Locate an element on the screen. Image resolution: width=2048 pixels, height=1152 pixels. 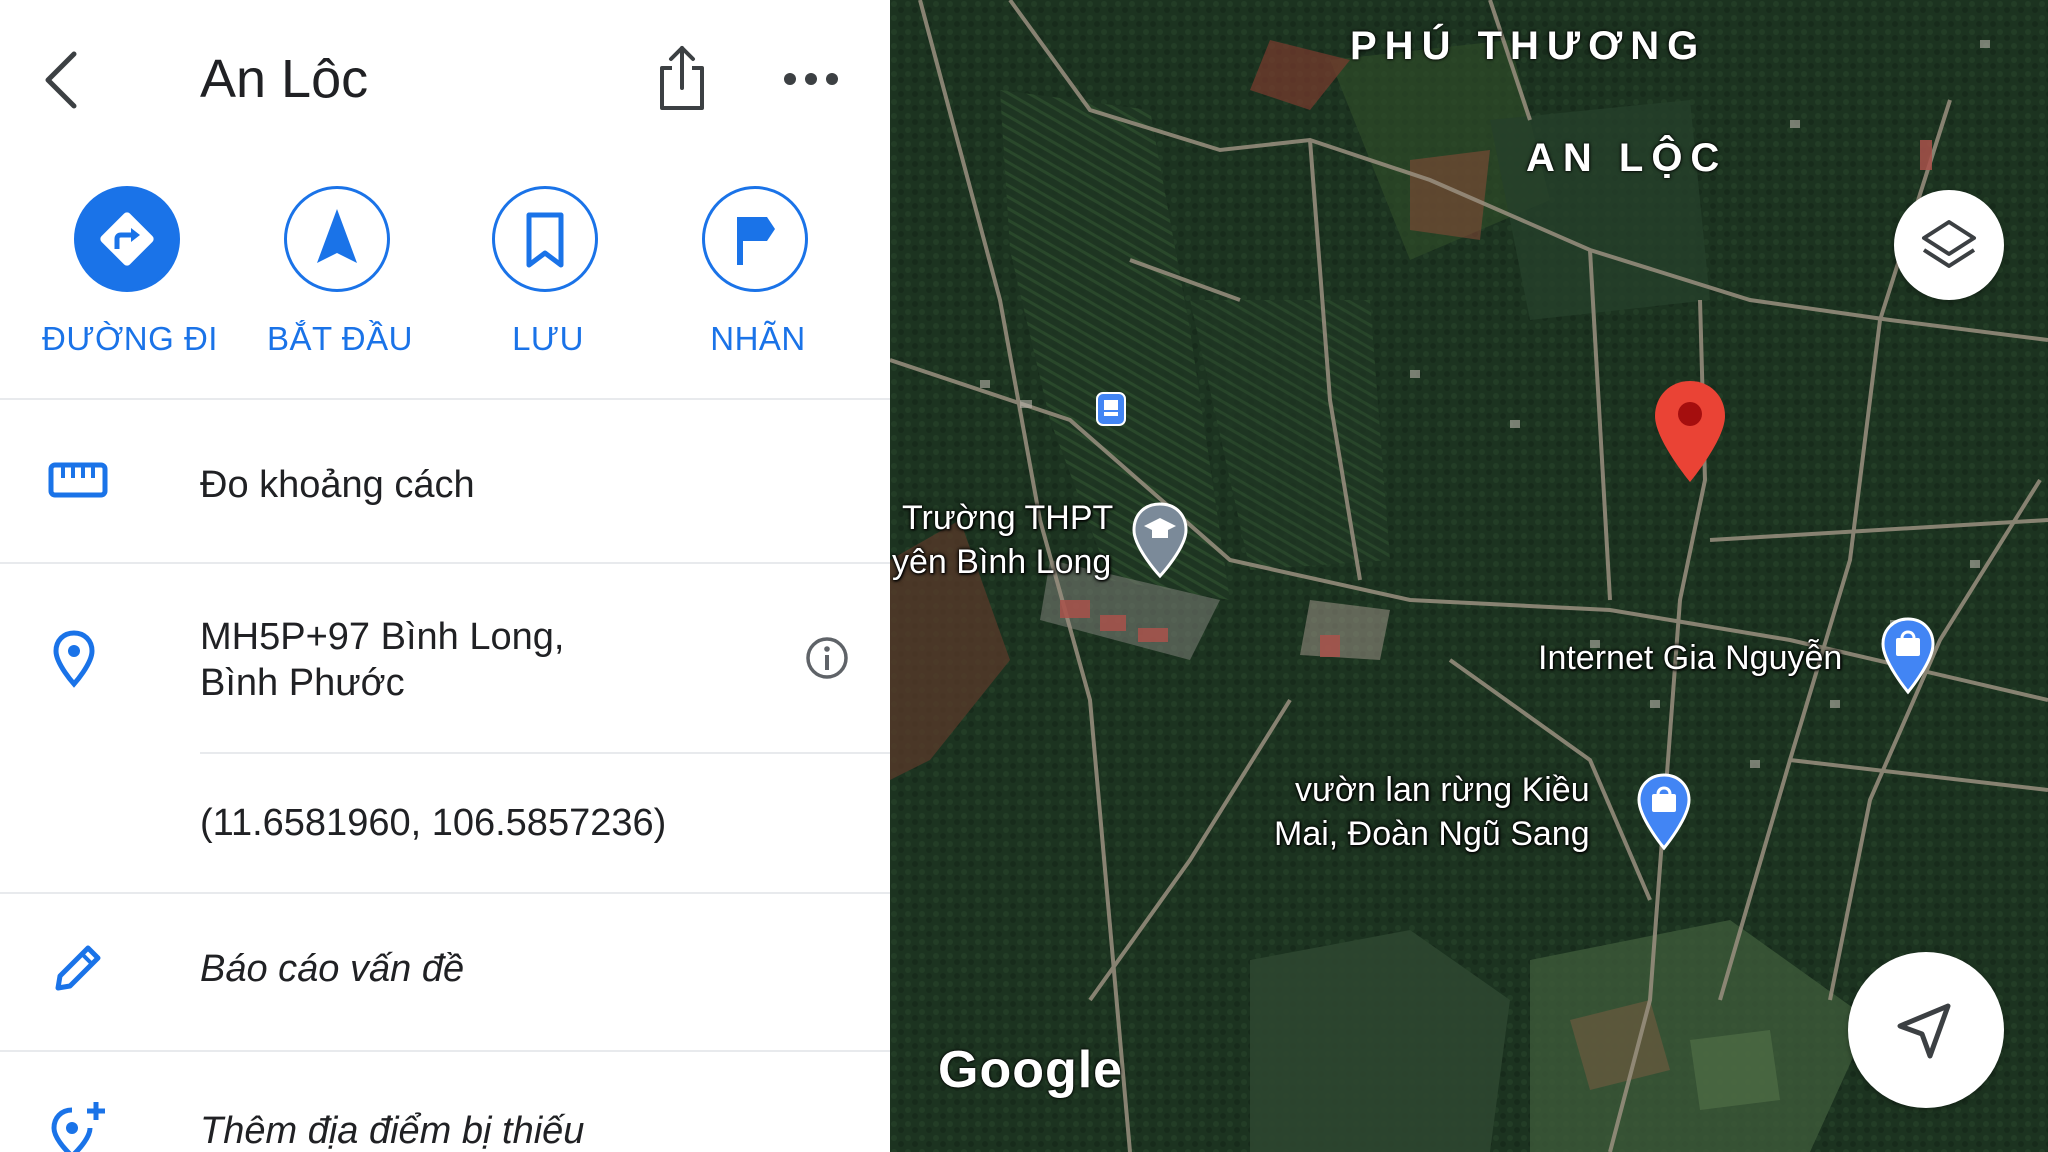
red-pin-icon is located at coordinates (1690, 431).